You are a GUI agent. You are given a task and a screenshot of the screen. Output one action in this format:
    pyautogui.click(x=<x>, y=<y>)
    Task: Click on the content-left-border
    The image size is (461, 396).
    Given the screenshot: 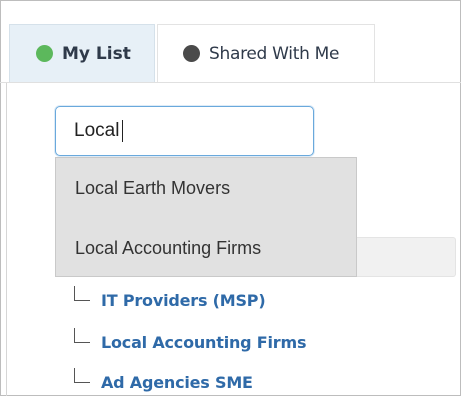 What is the action you would take?
    pyautogui.click(x=6, y=239)
    